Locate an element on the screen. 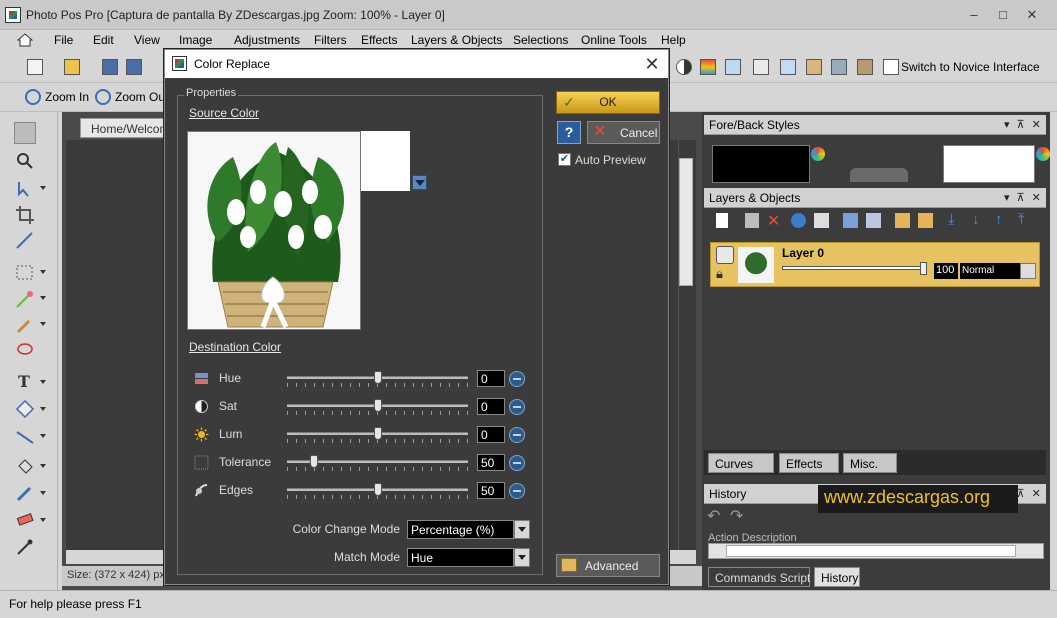 The height and width of the screenshot is (618, 1057). menu-effects: Effects is located at coordinates (379, 40).